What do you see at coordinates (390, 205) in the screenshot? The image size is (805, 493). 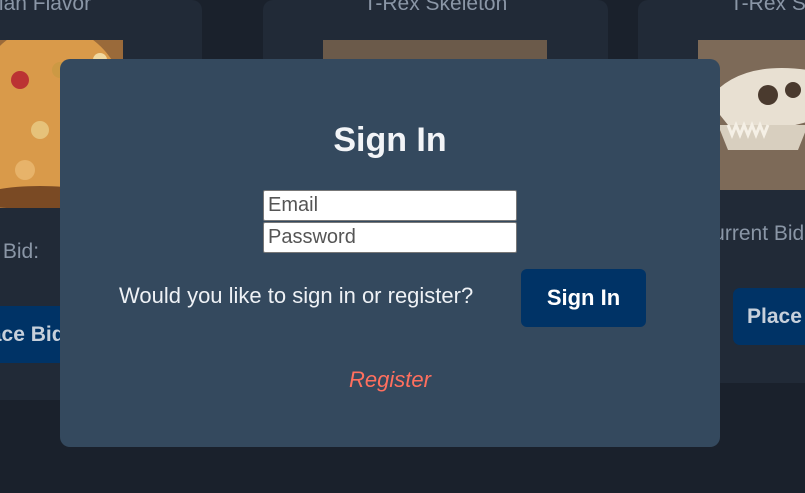 I see `email-input` at bounding box center [390, 205].